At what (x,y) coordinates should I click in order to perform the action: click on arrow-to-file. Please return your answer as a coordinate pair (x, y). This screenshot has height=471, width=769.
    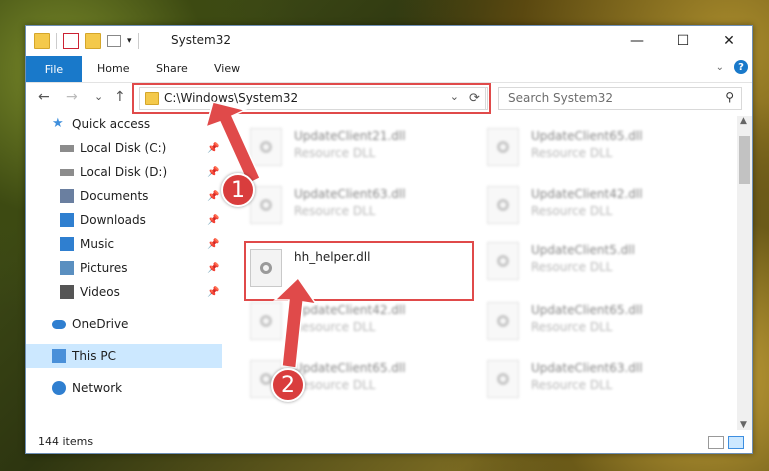
    Looking at the image, I should click on (295, 322).